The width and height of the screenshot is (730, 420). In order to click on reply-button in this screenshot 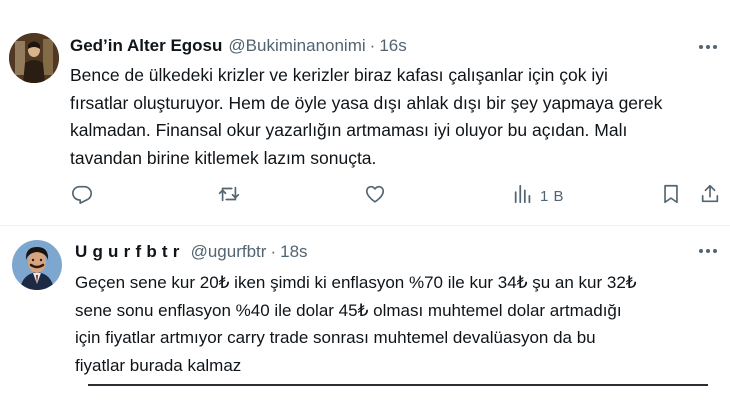, I will do `click(82, 196)`.